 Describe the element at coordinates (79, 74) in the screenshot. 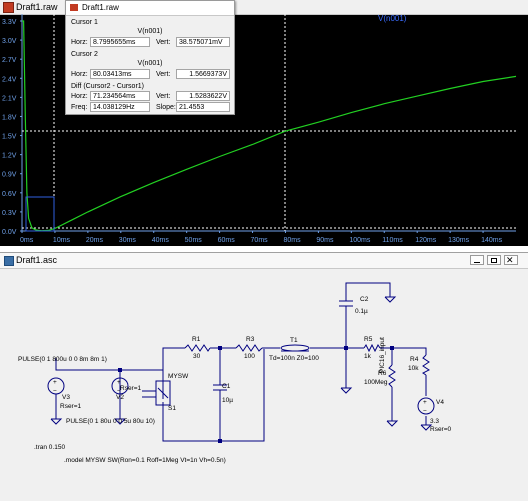

I see `cursor2-horz-label: Horz:` at that location.